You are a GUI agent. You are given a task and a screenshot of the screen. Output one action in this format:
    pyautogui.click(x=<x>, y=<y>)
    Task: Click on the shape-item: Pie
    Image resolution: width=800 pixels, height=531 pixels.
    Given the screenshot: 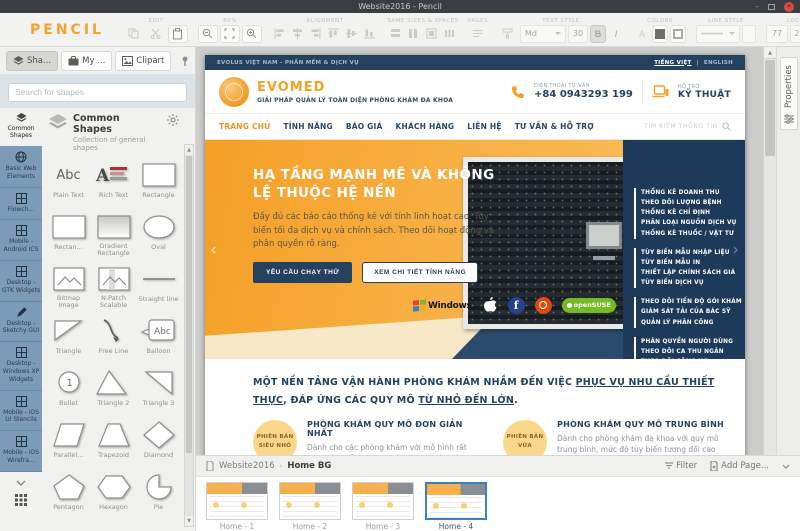 What is the action you would take?
    pyautogui.click(x=158, y=494)
    